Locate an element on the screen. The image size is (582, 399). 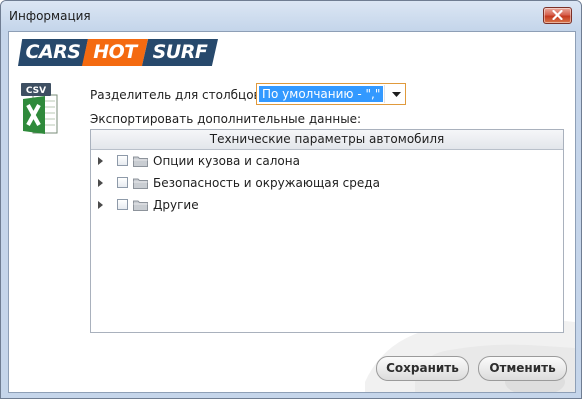
csv-file-icon: CSV is located at coordinates (39, 108).